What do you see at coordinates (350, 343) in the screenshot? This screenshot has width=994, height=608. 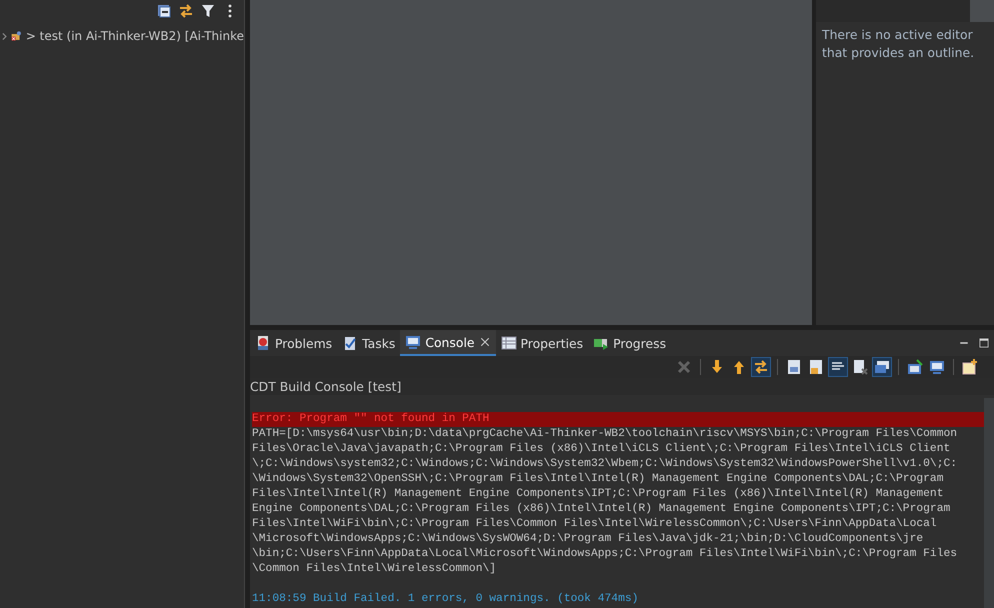 I see `clipboard-check-icon` at bounding box center [350, 343].